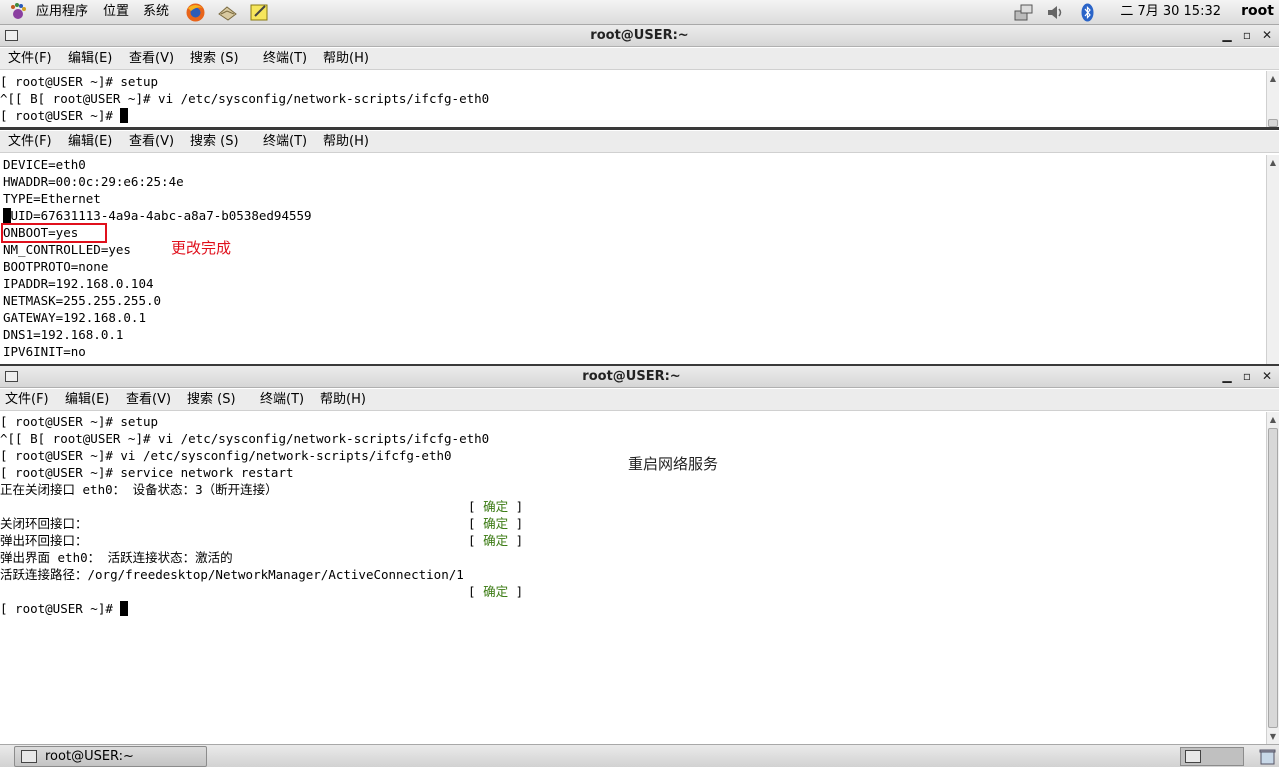 This screenshot has width=1279, height=767. What do you see at coordinates (116, 12) in the screenshot?
I see `menu-places: 位置` at bounding box center [116, 12].